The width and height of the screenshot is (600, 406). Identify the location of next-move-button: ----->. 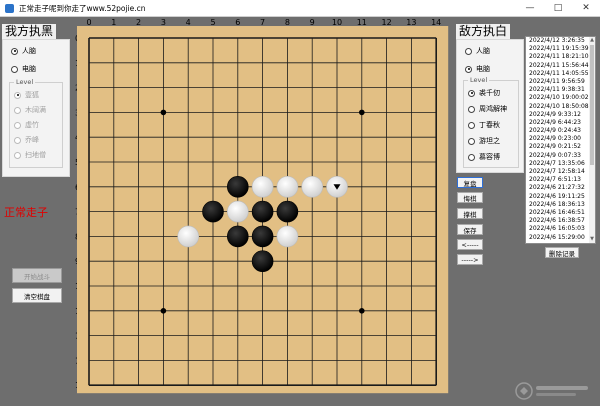
(470, 259).